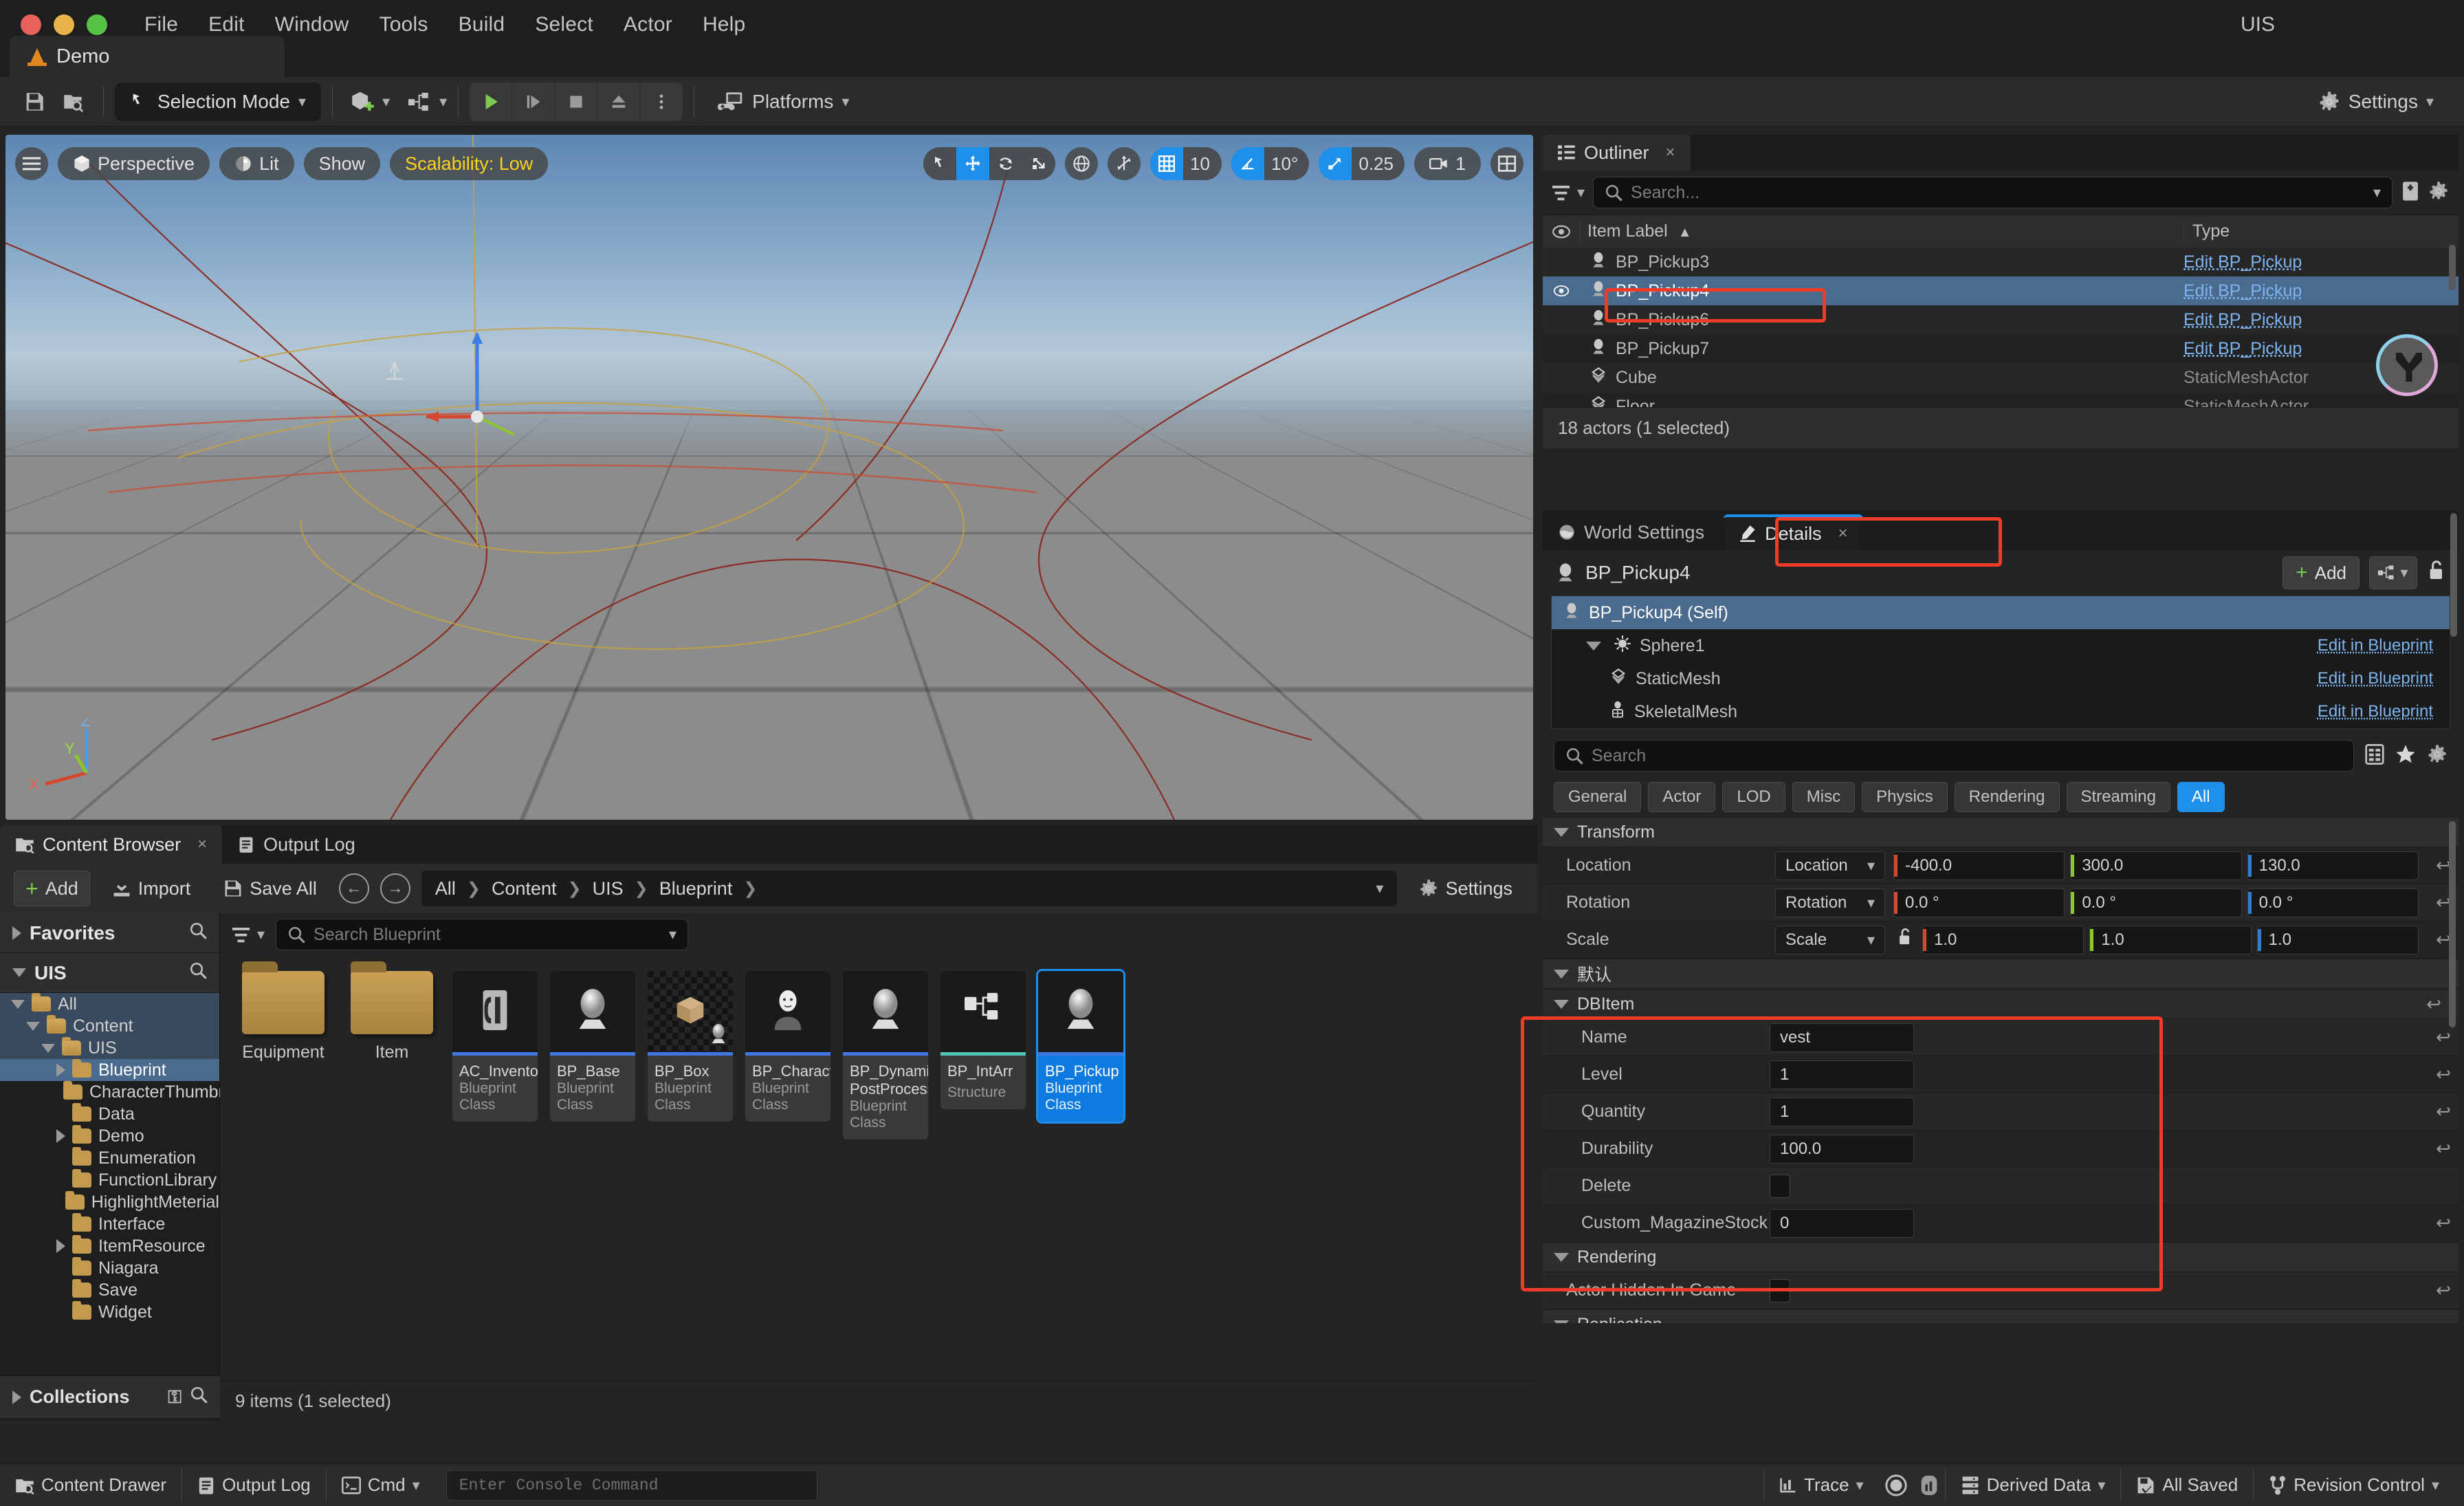 The image size is (2464, 1506). What do you see at coordinates (395, 888) in the screenshot?
I see `cb-forward-button: →` at bounding box center [395, 888].